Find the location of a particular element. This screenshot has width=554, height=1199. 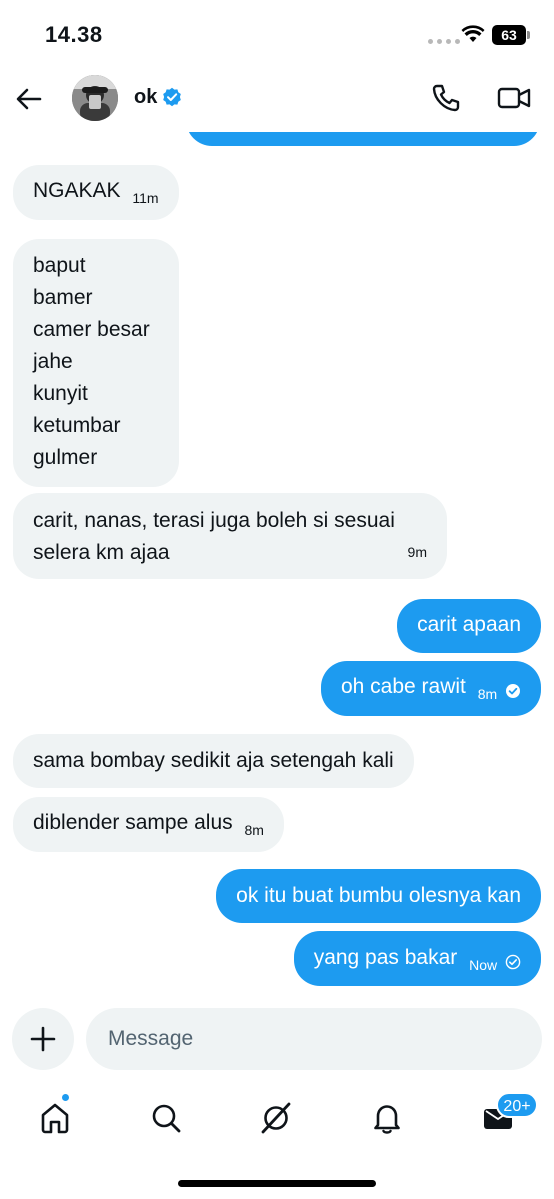

message-text: ok itu buat bumbu olesnya kan is located at coordinates (378, 895).